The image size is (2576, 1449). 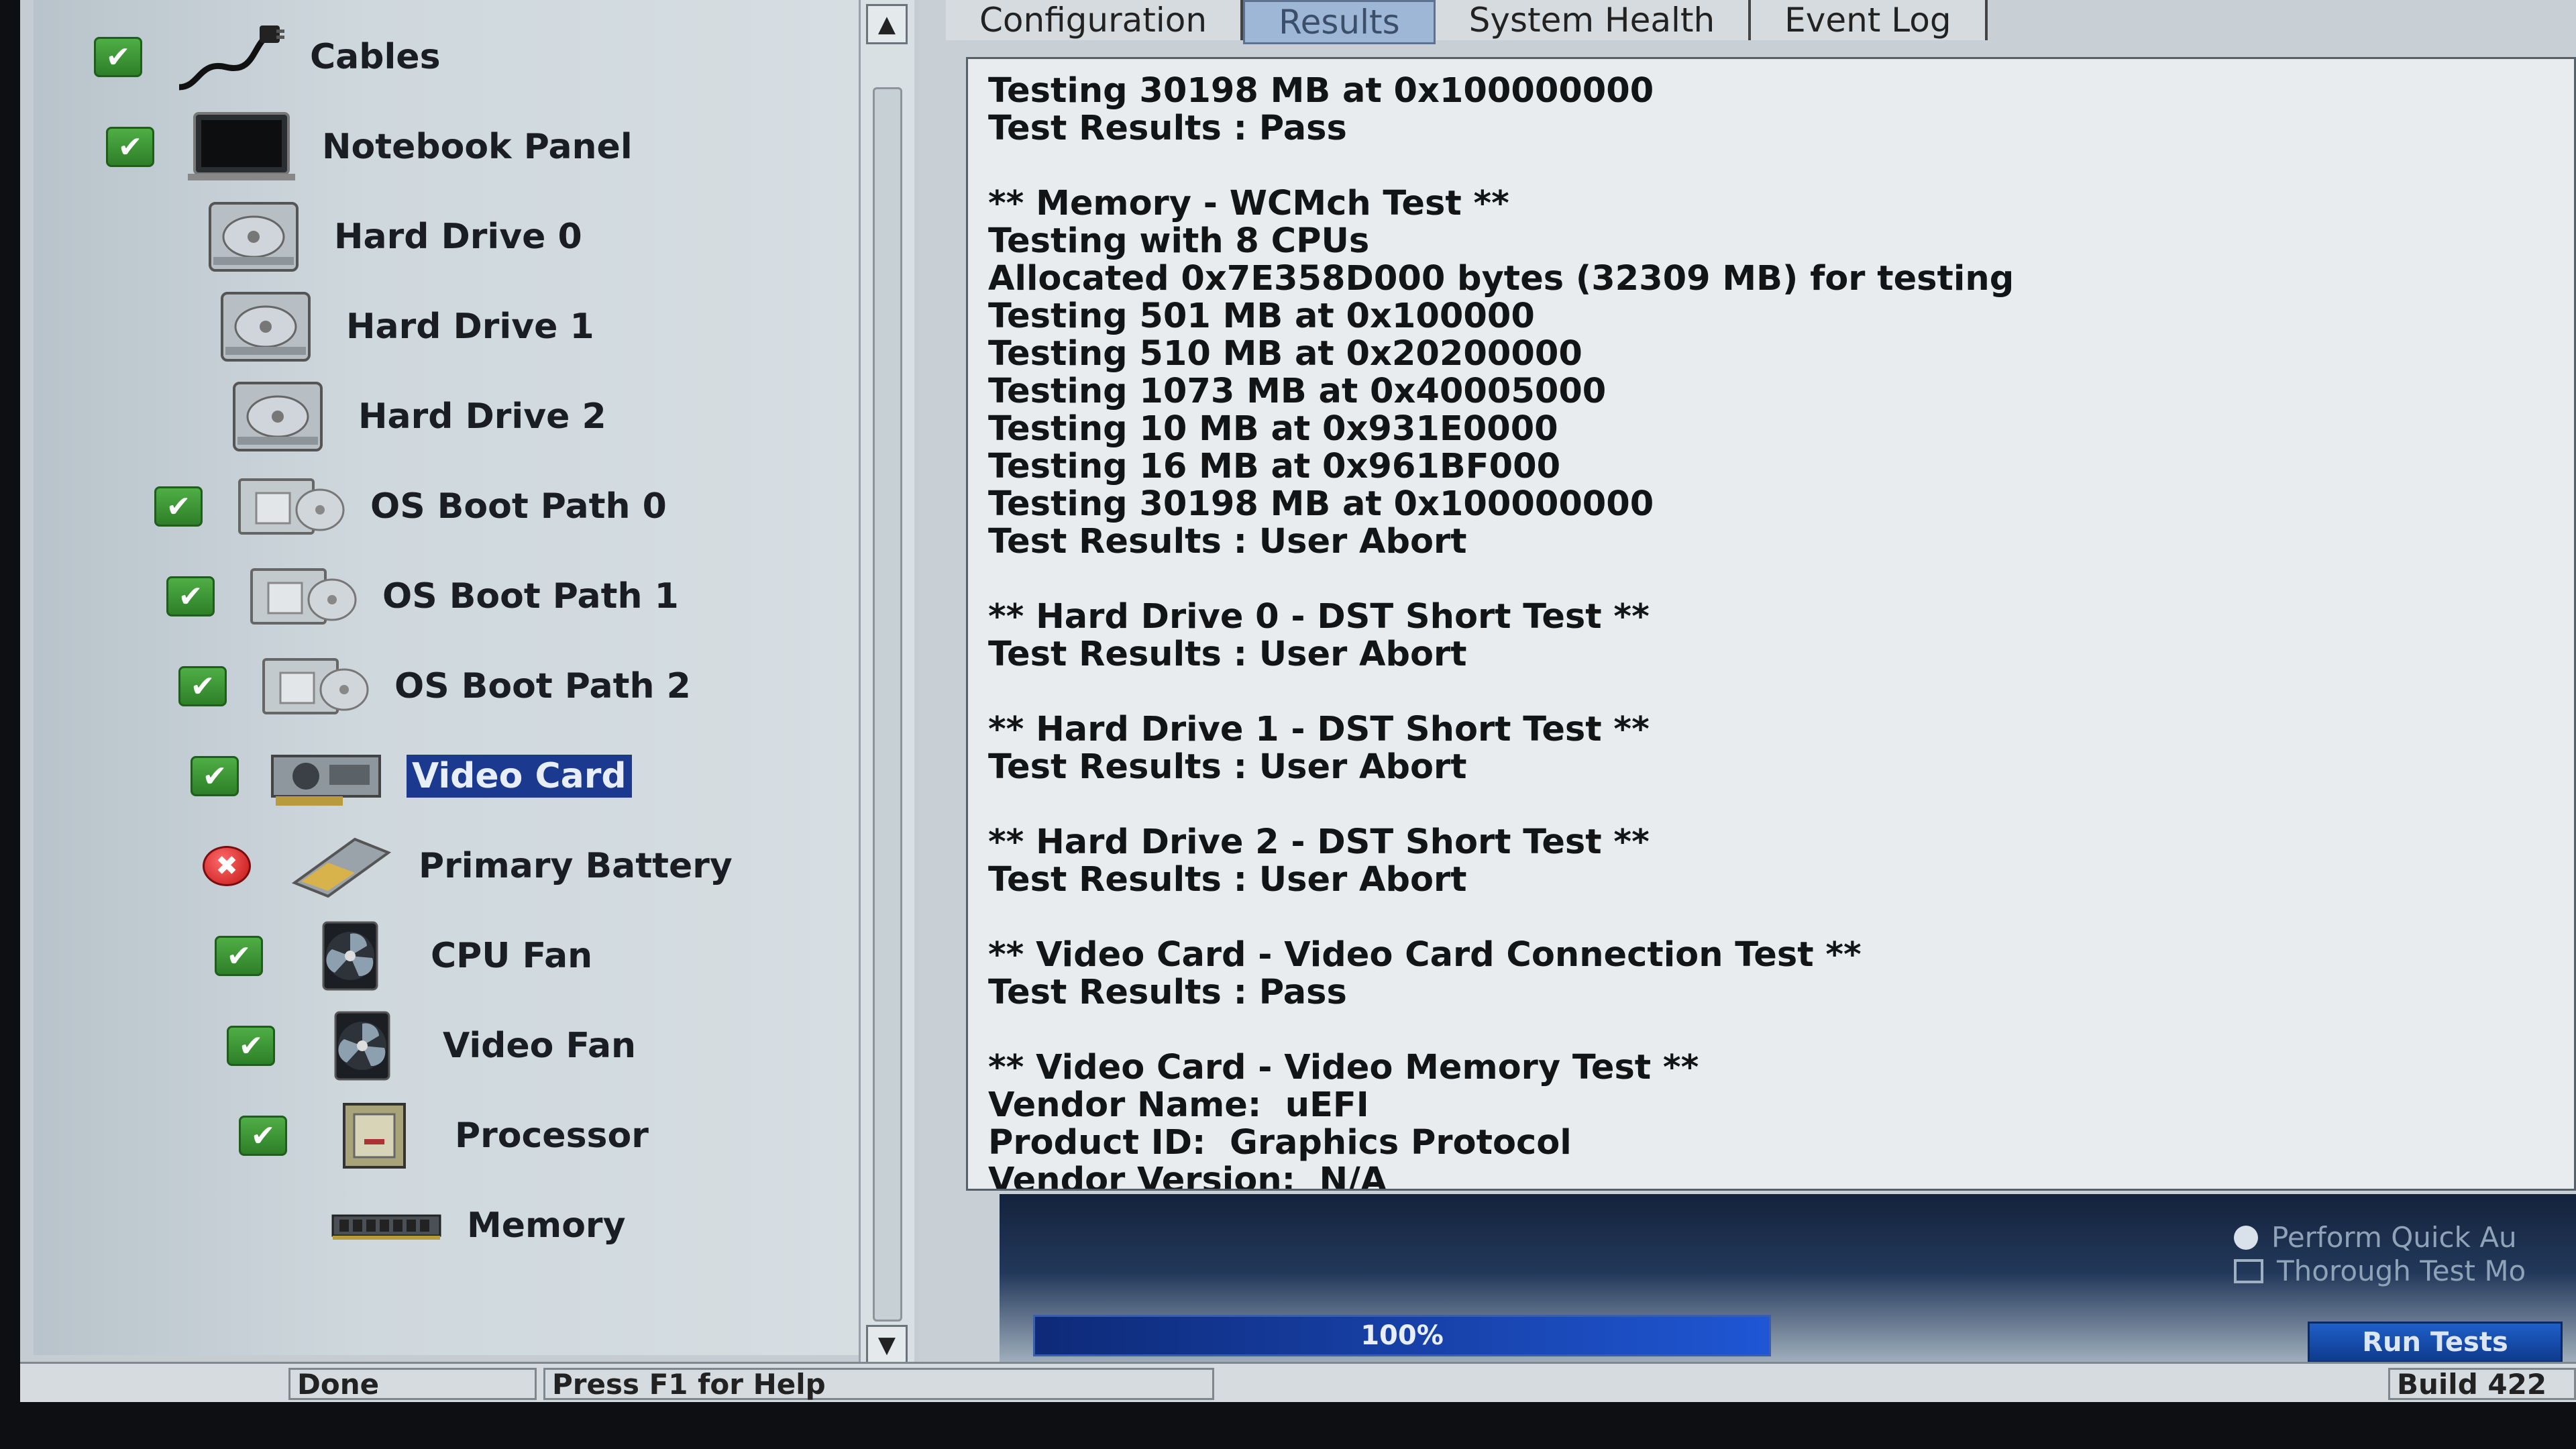 I want to click on build-number: Build 422, so click(x=2482, y=1384).